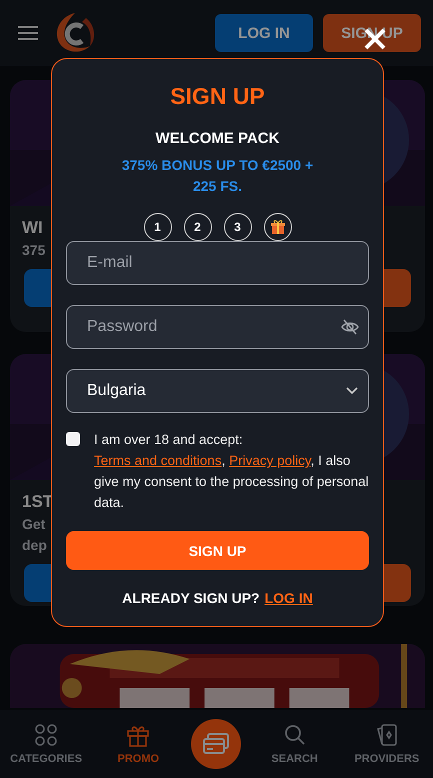  Describe the element at coordinates (278, 227) in the screenshot. I see `gift-icon` at that location.